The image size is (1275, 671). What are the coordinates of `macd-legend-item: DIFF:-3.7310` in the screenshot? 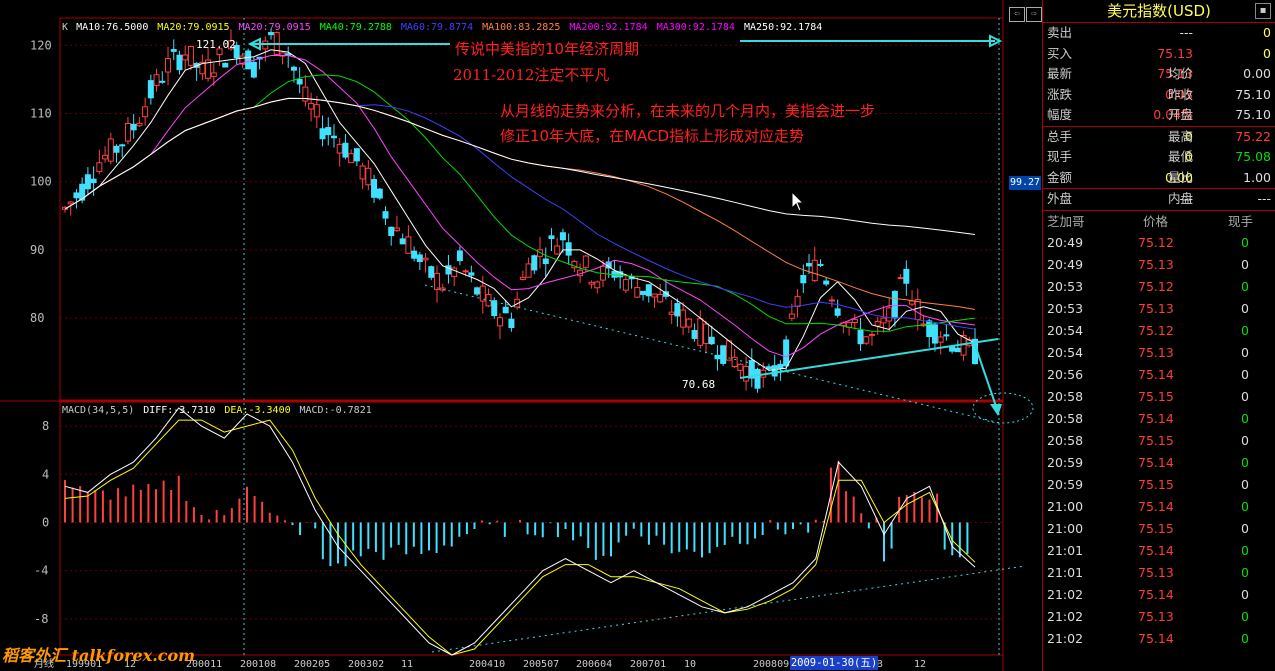 It's located at (179, 410).